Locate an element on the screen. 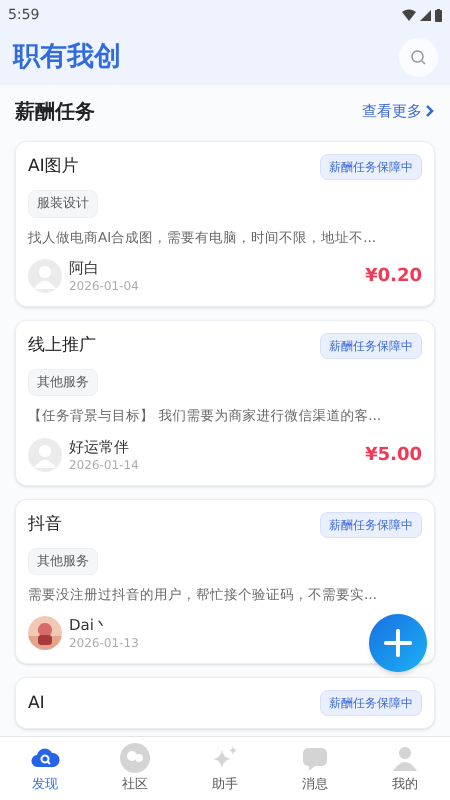 This screenshot has height=800, width=450. nav-tab: 消息 is located at coordinates (315, 768).